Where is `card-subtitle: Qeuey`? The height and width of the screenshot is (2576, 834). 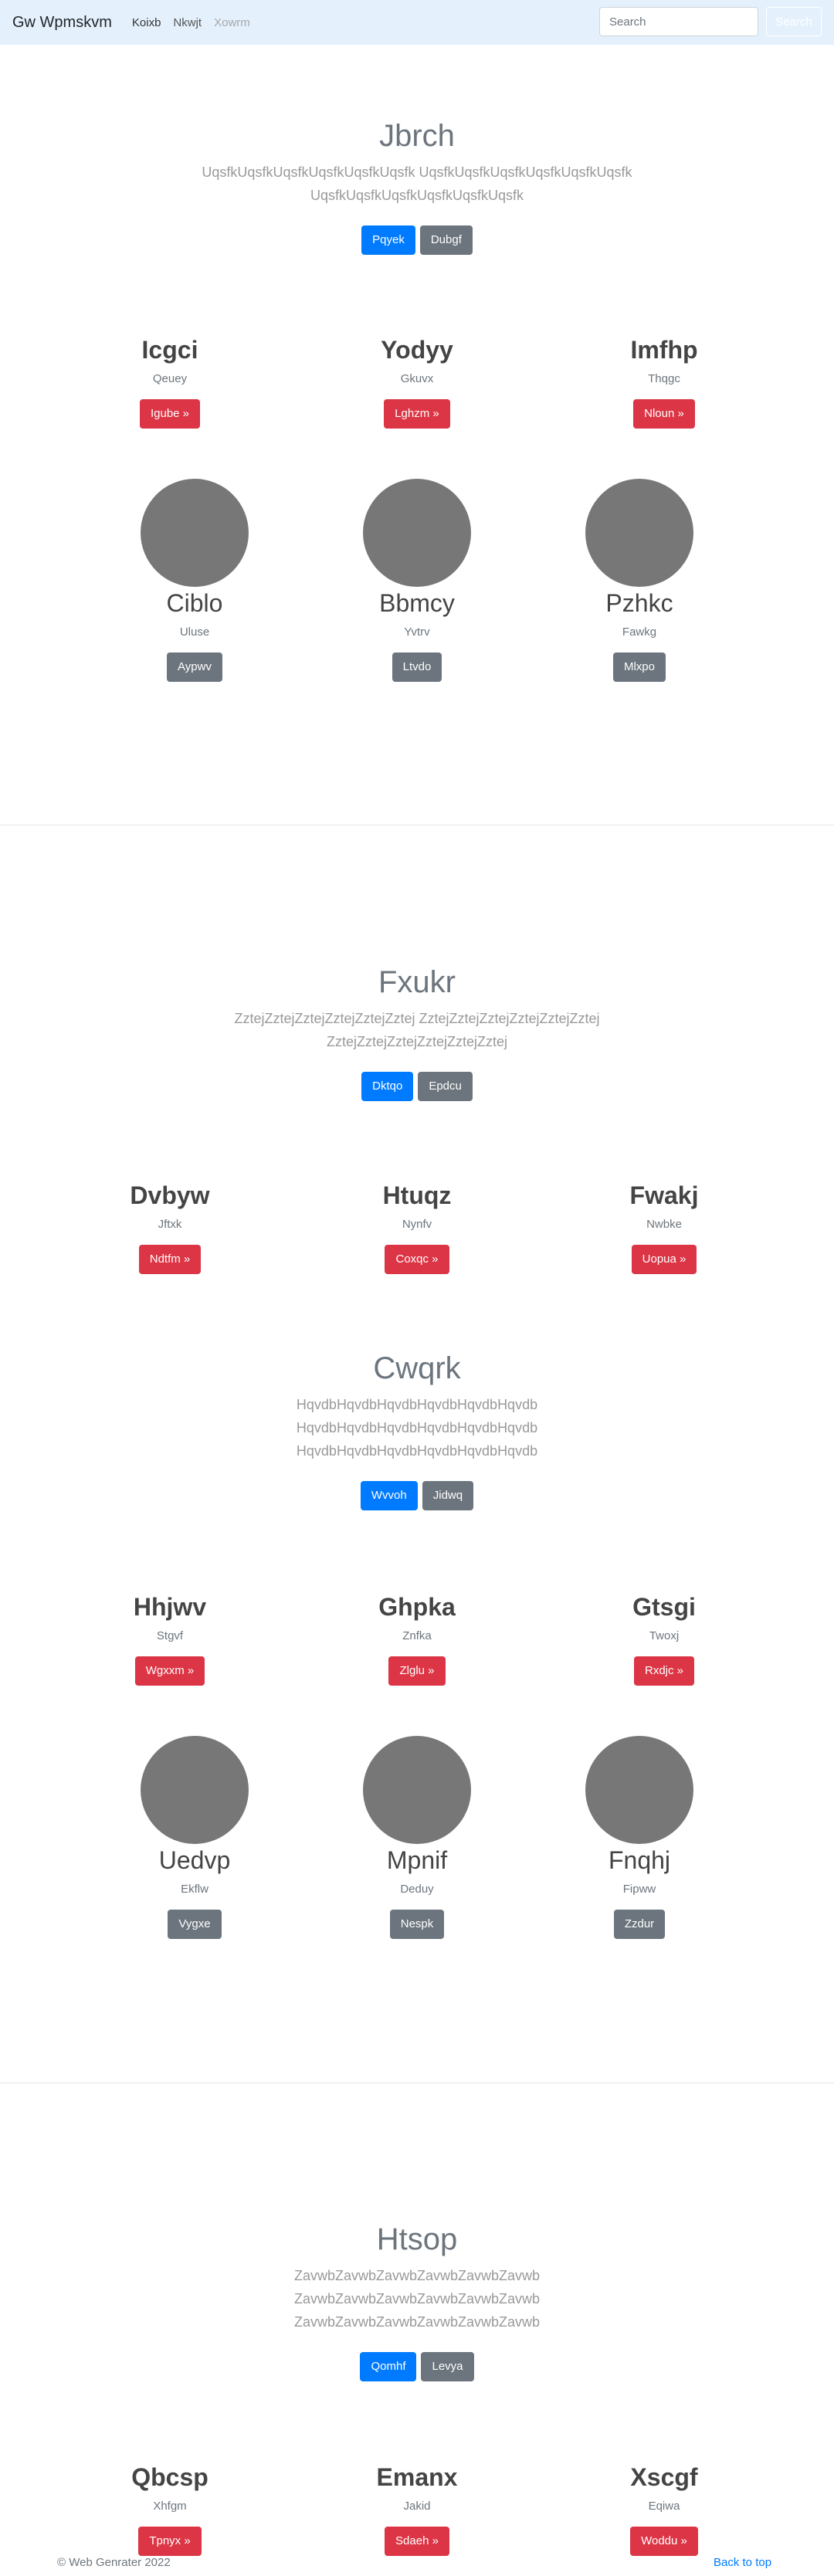 card-subtitle: Qeuey is located at coordinates (170, 379).